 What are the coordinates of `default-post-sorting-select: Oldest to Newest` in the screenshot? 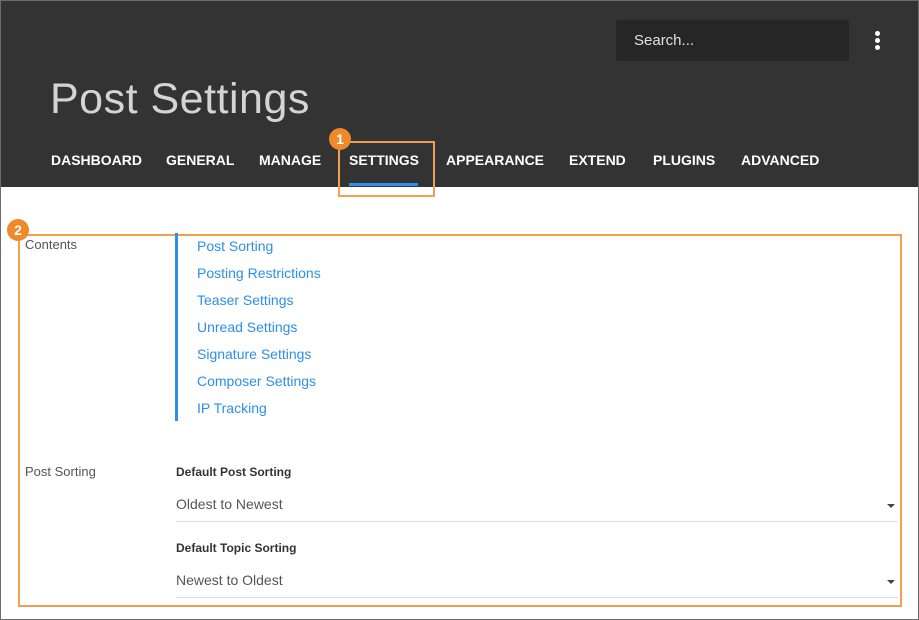 It's located at (537, 506).